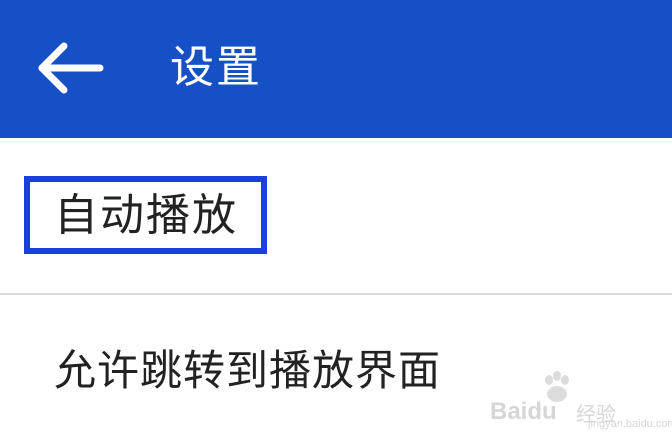 The height and width of the screenshot is (448, 672). What do you see at coordinates (248, 370) in the screenshot?
I see `setting-item-label: 允许跳转到播放界面` at bounding box center [248, 370].